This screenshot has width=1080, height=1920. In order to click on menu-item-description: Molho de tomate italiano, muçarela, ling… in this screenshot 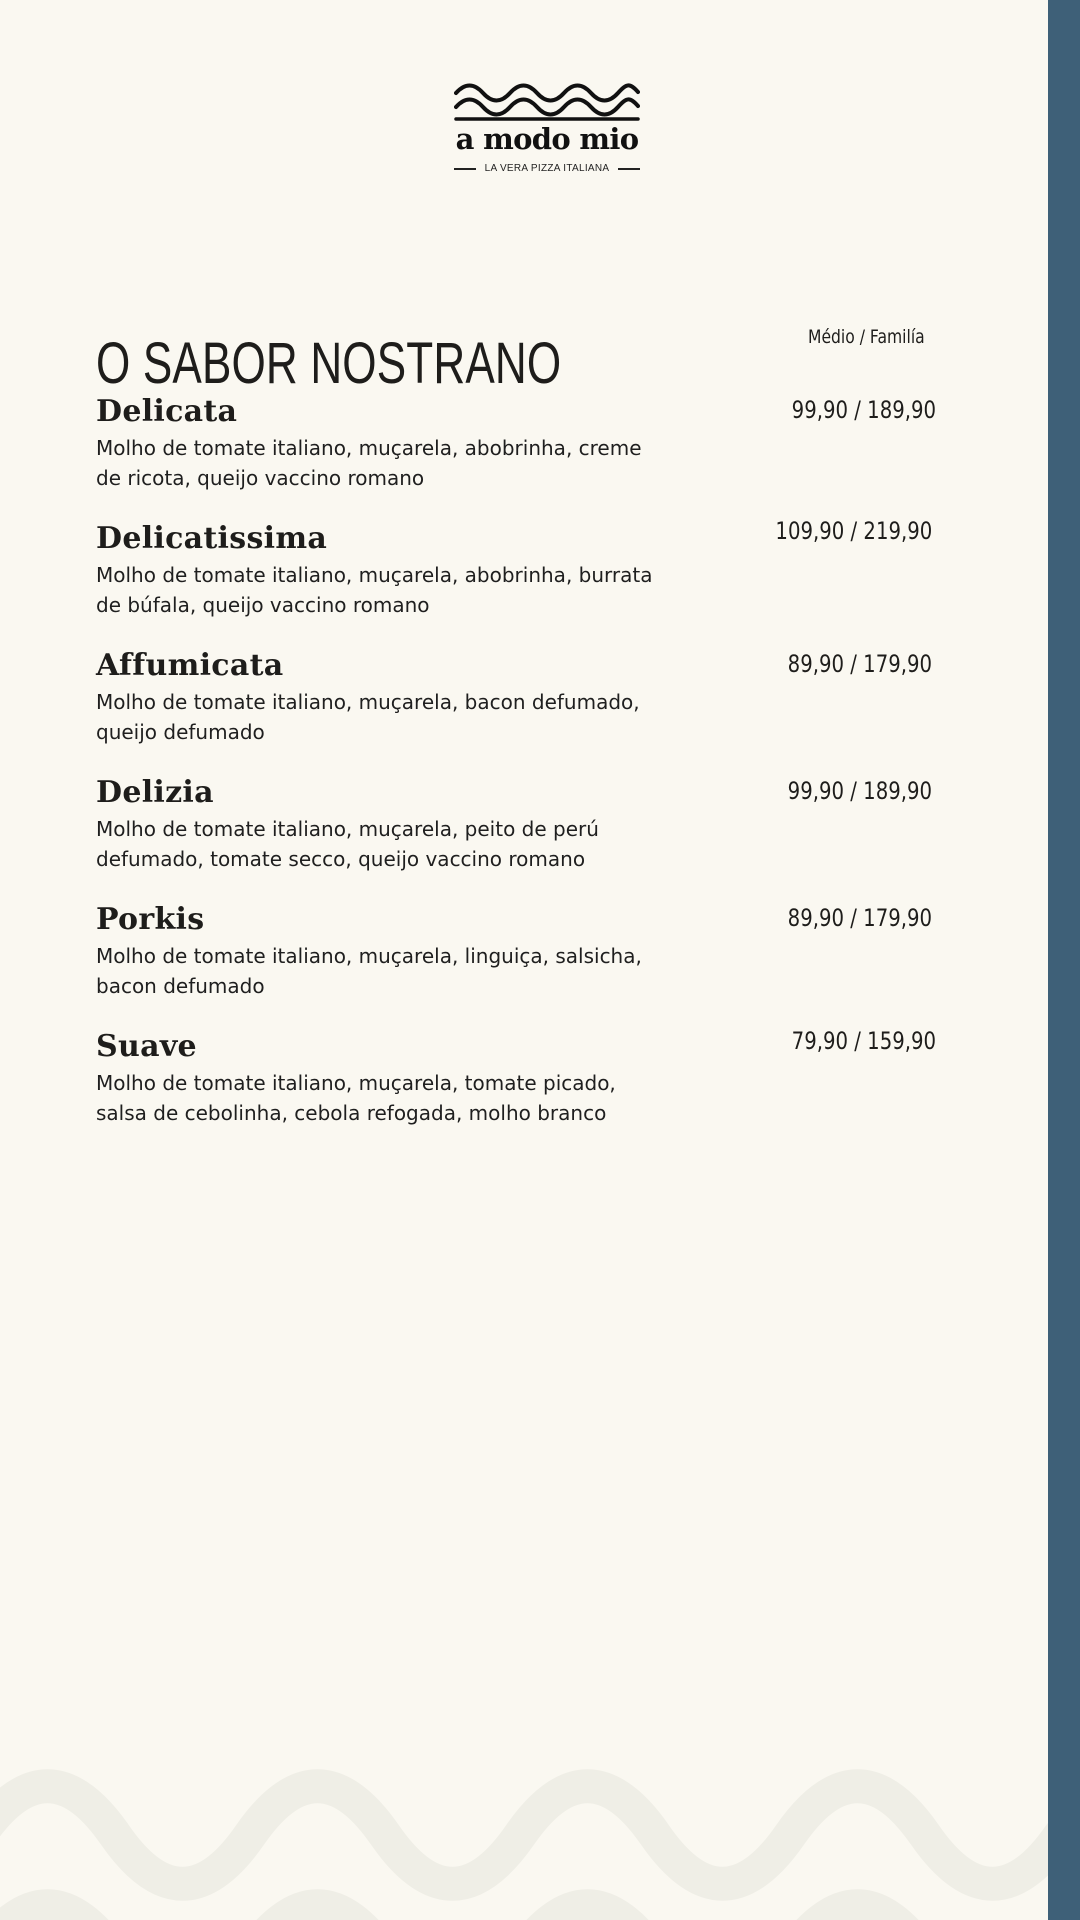, I will do `click(369, 971)`.